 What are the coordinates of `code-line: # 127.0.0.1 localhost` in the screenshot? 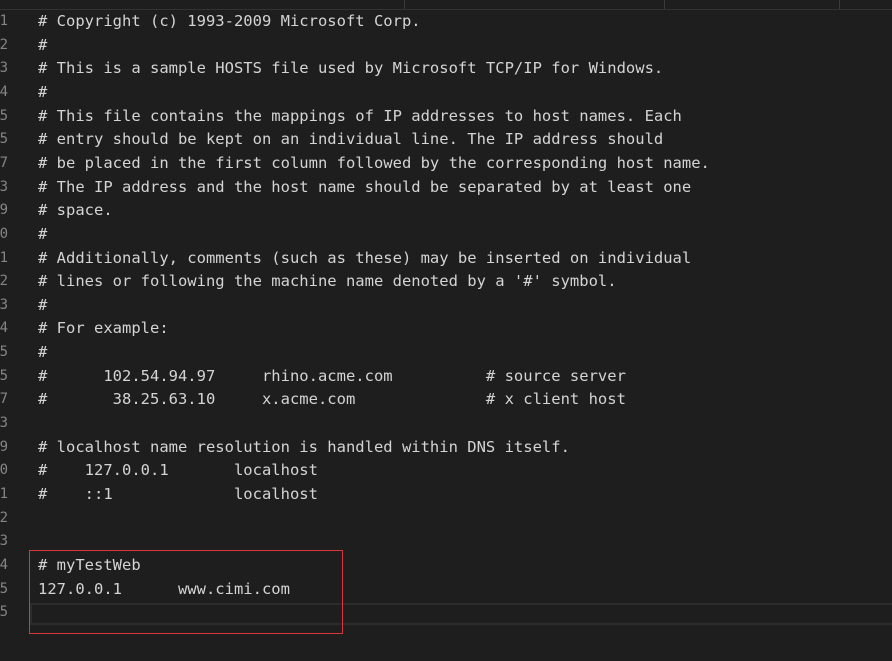 It's located at (178, 470).